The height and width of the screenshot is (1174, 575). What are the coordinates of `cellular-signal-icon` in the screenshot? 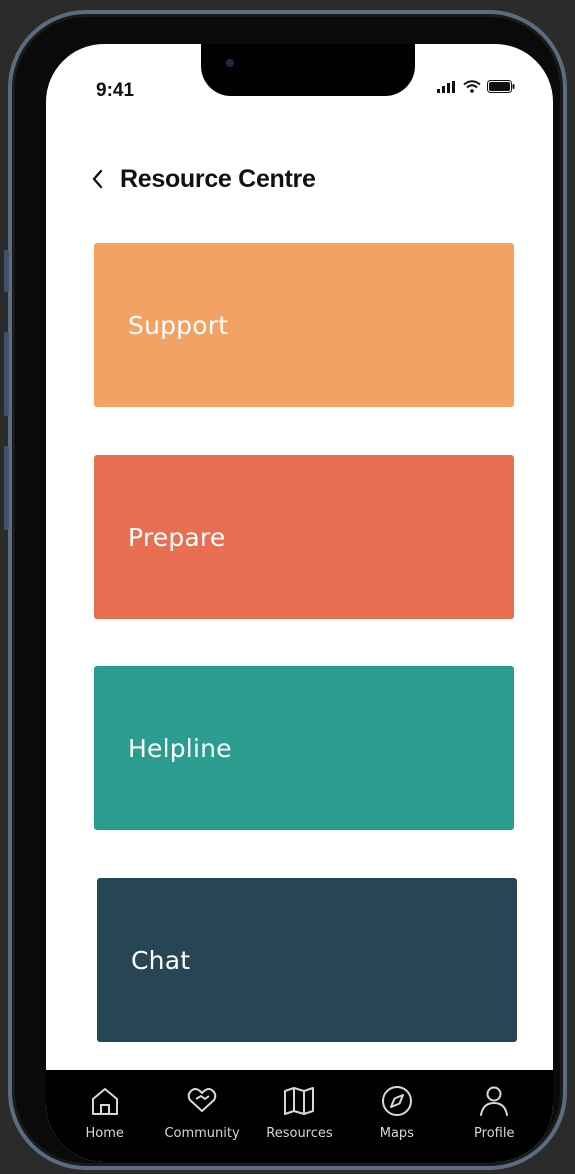 It's located at (446, 86).